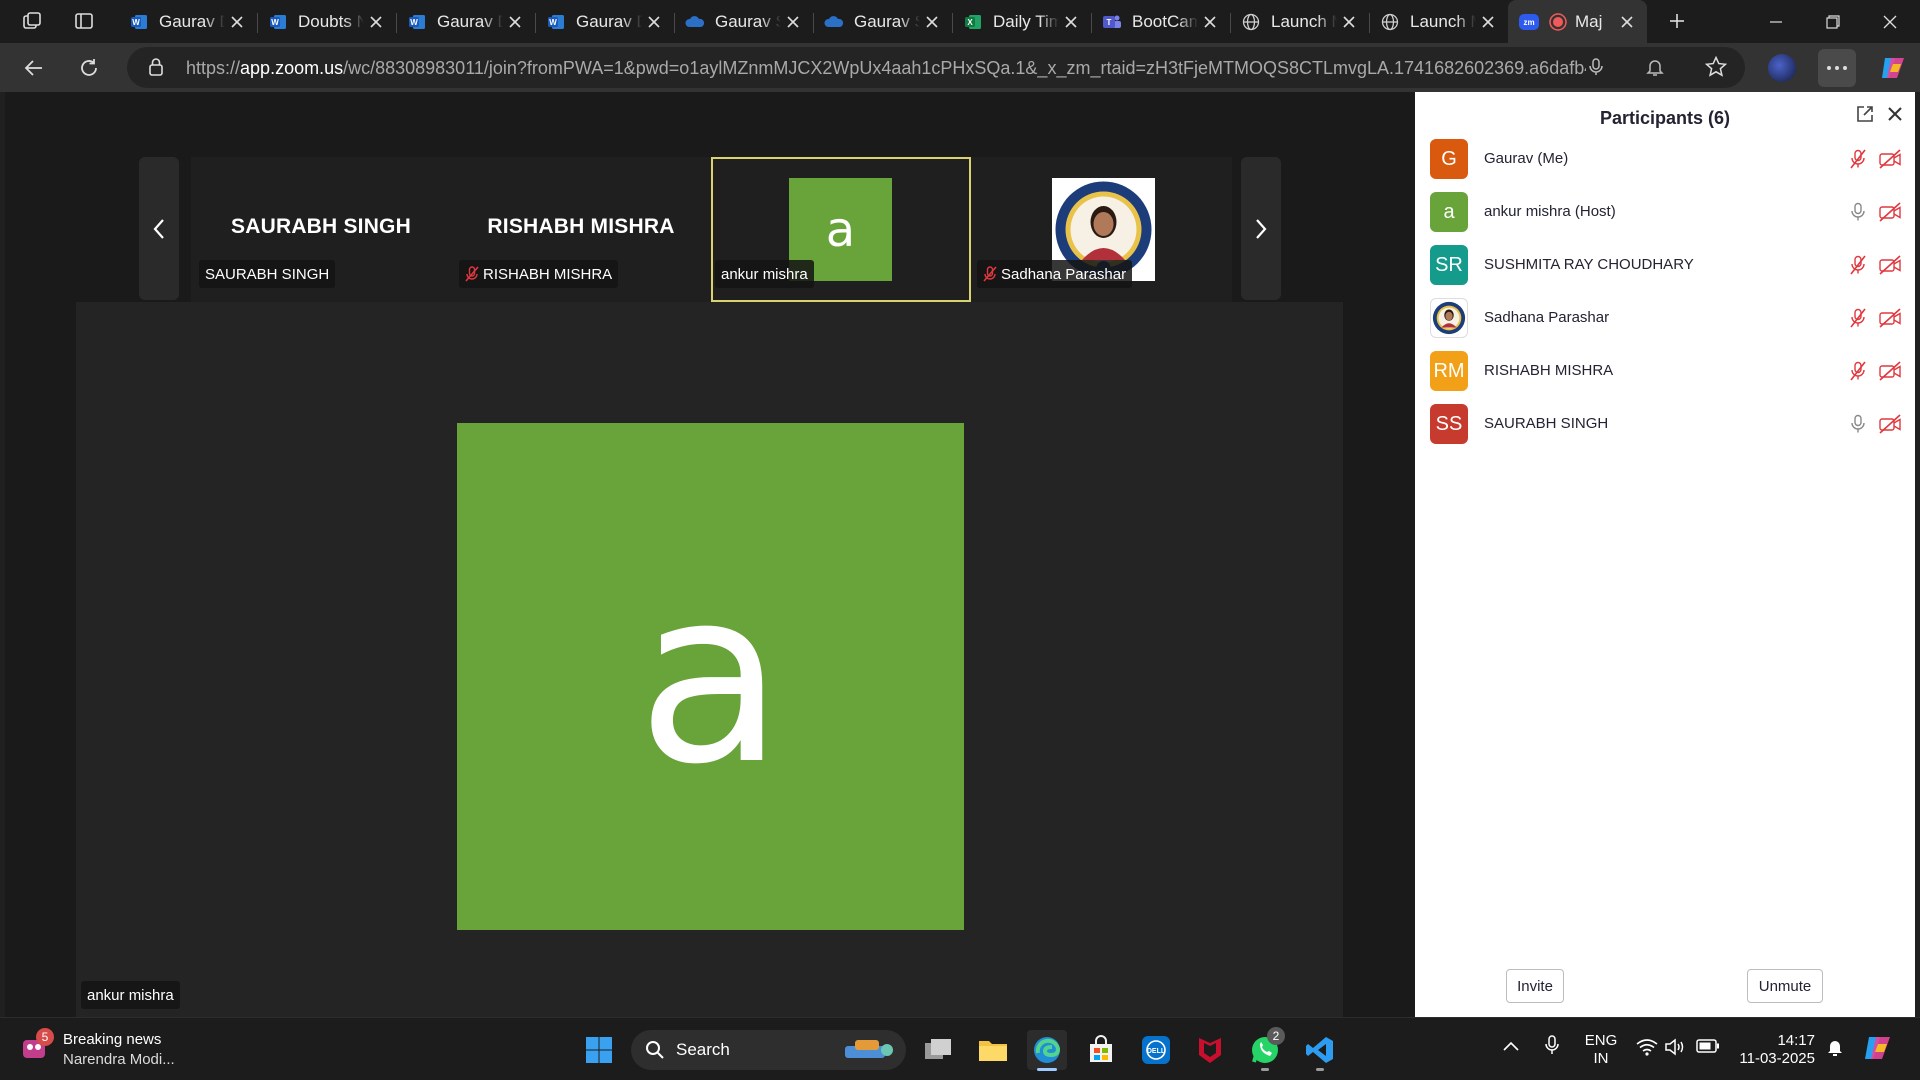  I want to click on profile-avatar, so click(1782, 68).